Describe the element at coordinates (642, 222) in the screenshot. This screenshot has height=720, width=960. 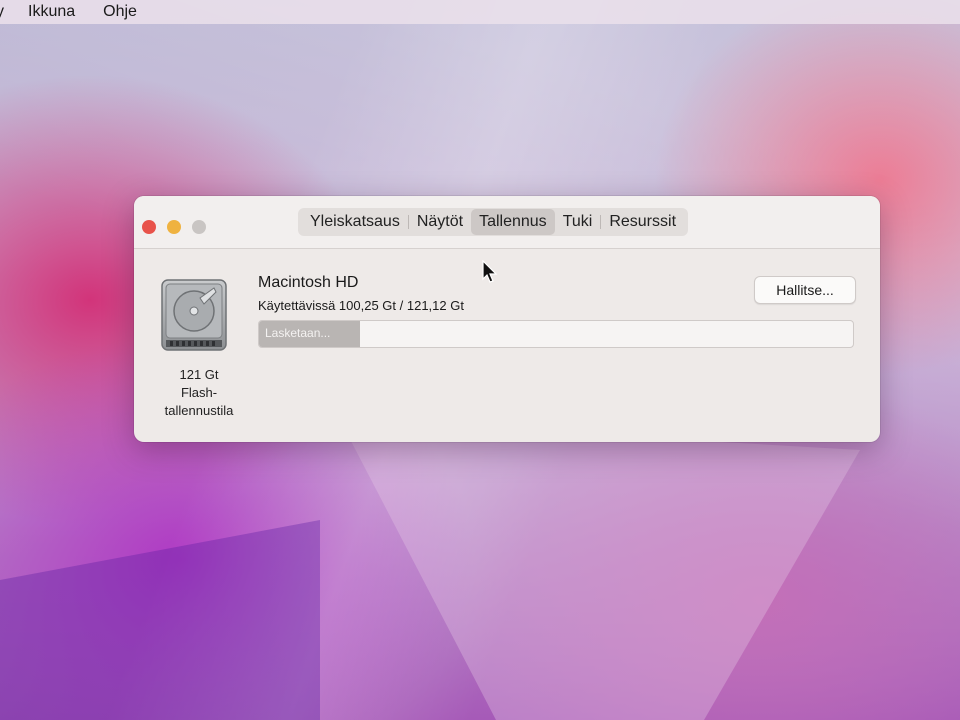
I see `tab-resources: Resurssit` at that location.